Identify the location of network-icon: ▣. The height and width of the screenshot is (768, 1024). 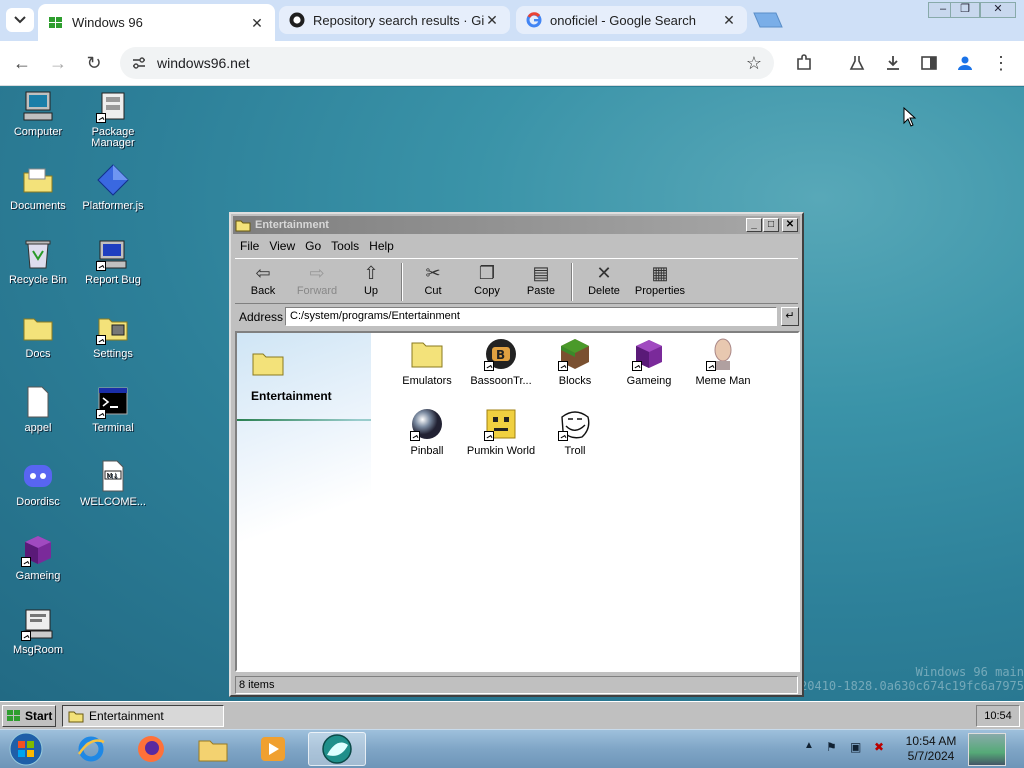
(855, 747).